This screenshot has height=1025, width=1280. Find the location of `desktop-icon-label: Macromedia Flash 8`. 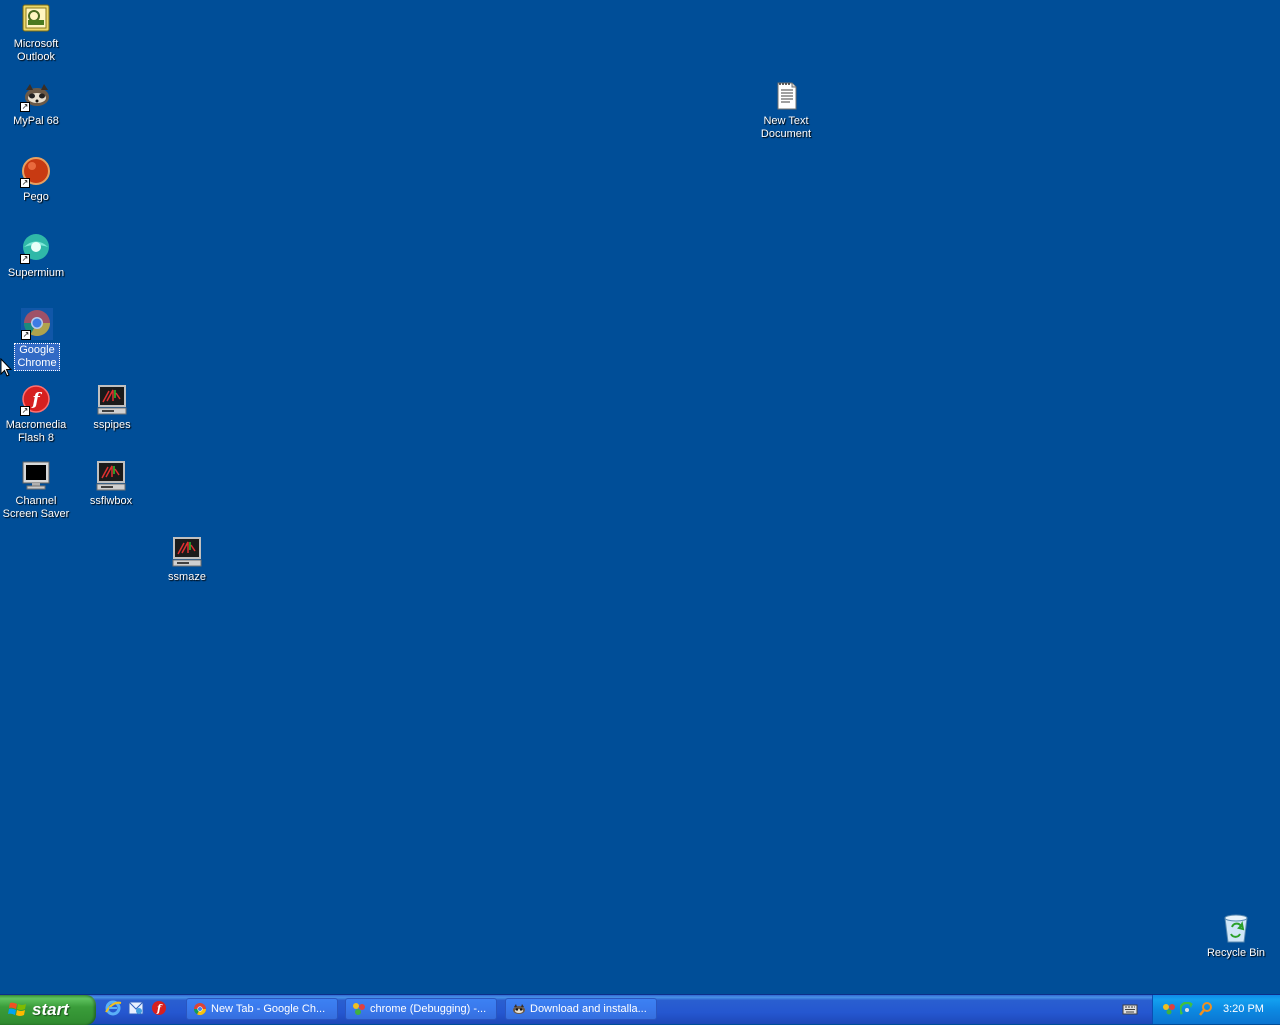

desktop-icon-label: Macromedia Flash 8 is located at coordinates (36, 431).